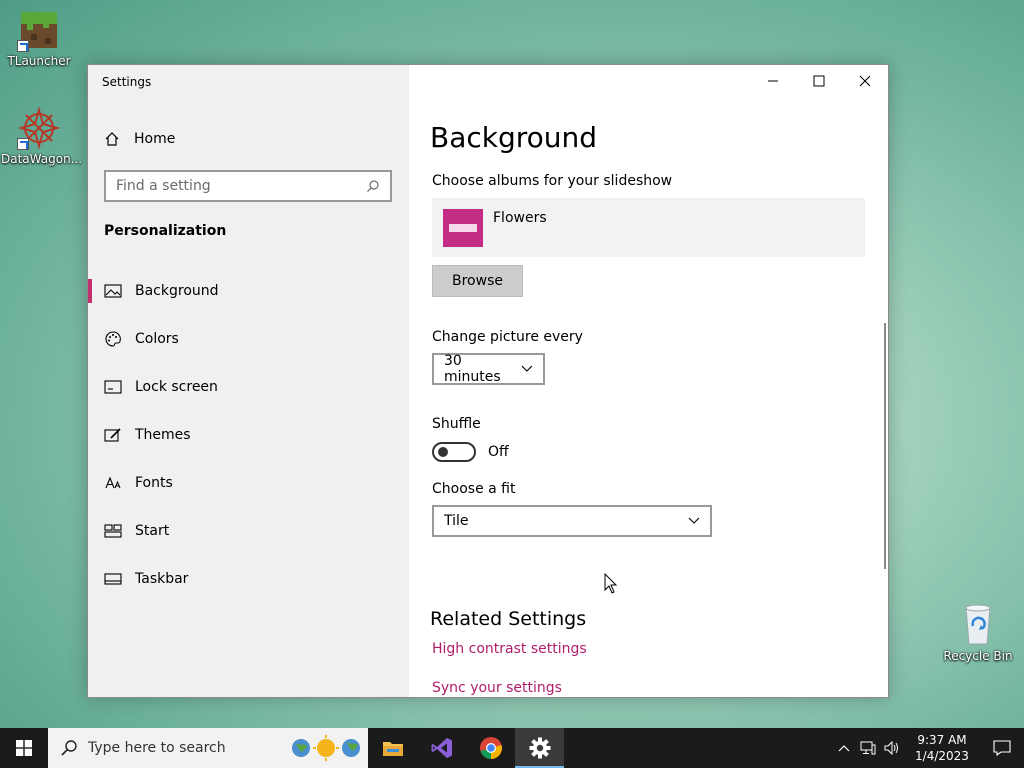  Describe the element at coordinates (163, 435) in the screenshot. I see `sidebar-item-label: Themes` at that location.